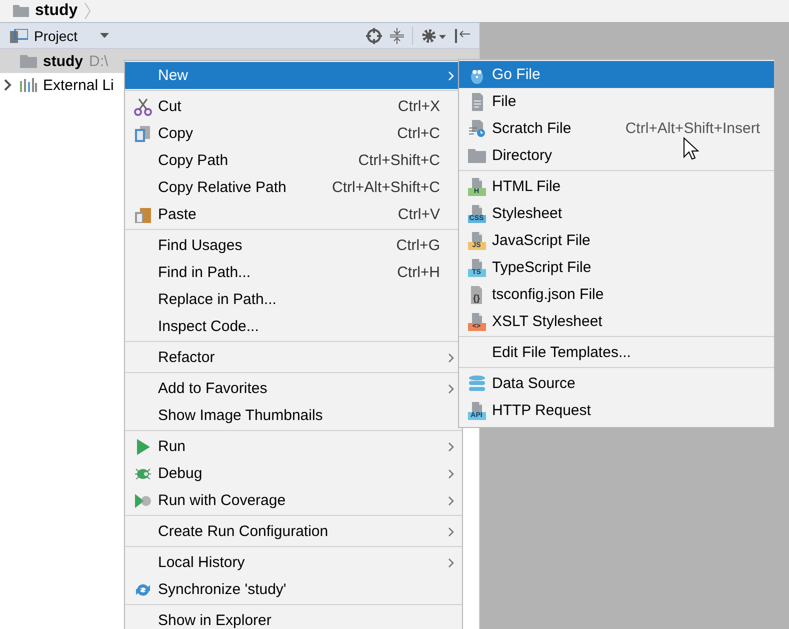  I want to click on badge-text: {}, so click(476, 298).